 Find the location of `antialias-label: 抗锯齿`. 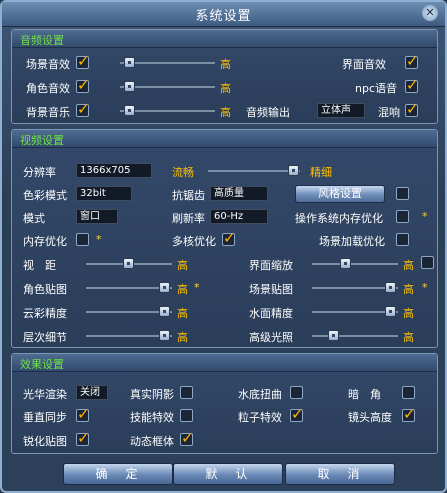

antialias-label: 抗锯齿 is located at coordinates (188, 195).